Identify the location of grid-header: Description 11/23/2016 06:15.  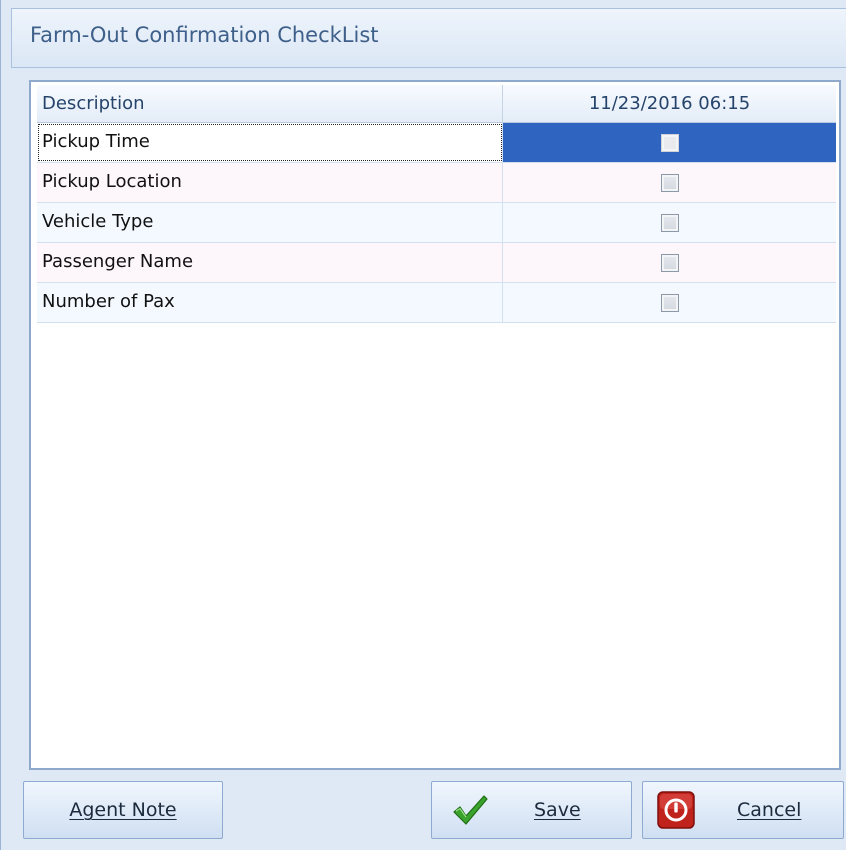
(436, 104).